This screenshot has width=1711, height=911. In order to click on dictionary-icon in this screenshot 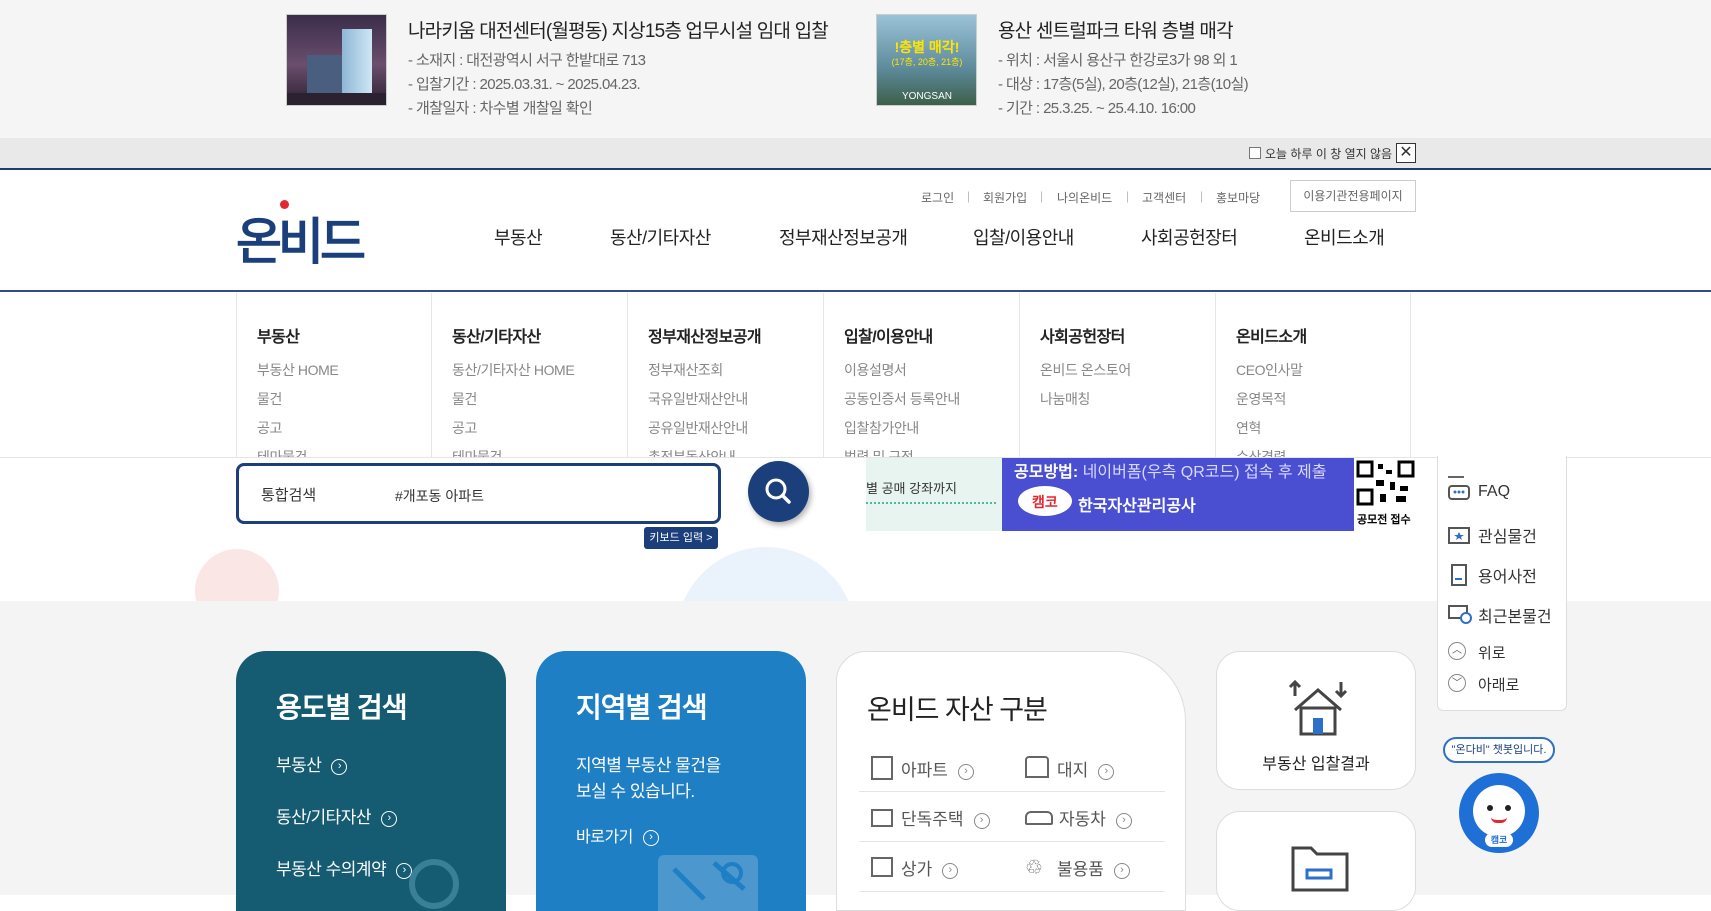, I will do `click(1459, 575)`.